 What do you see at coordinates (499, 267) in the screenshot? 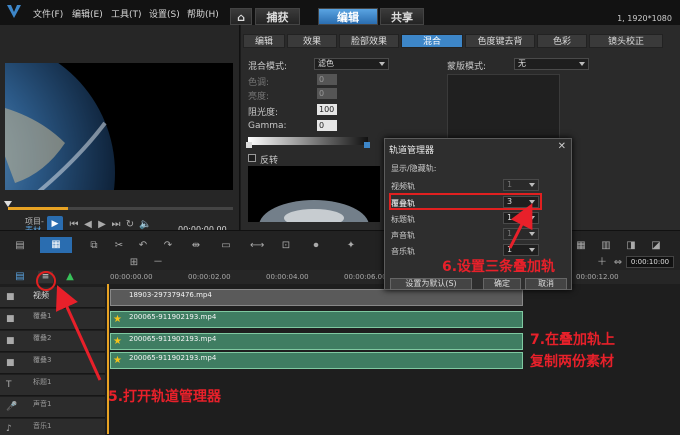
I see `annotation-step6: 6.设置三条叠加轨` at bounding box center [499, 267].